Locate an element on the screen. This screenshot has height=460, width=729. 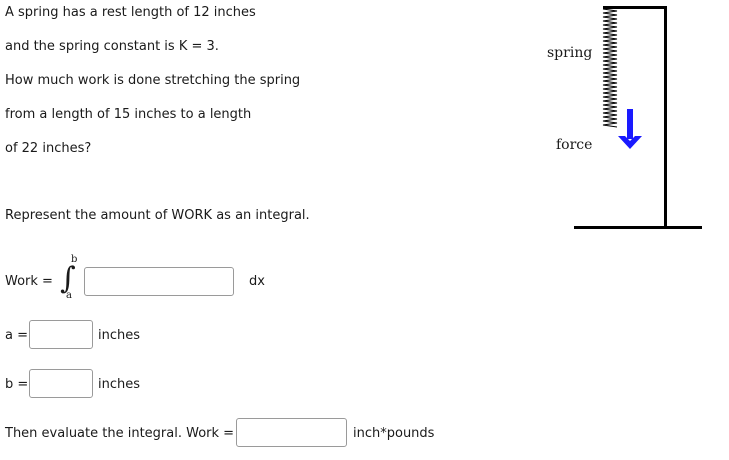
spring-coil-icon is located at coordinates (610, 68).